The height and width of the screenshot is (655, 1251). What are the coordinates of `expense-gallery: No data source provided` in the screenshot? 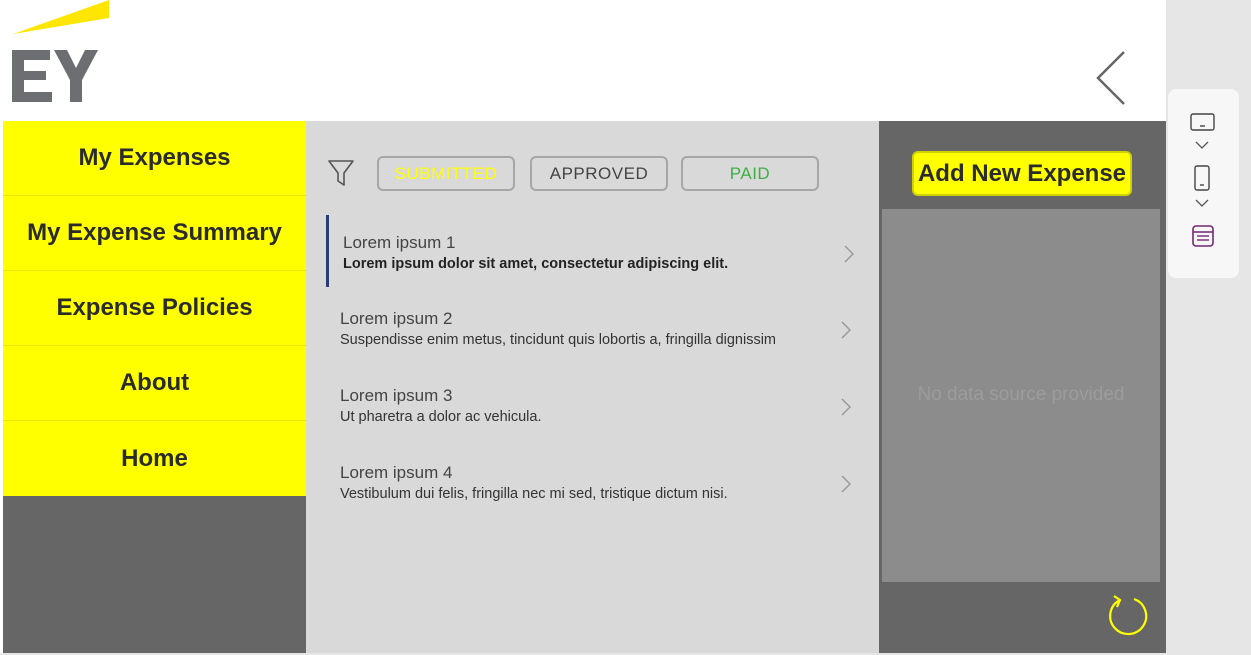 It's located at (1021, 395).